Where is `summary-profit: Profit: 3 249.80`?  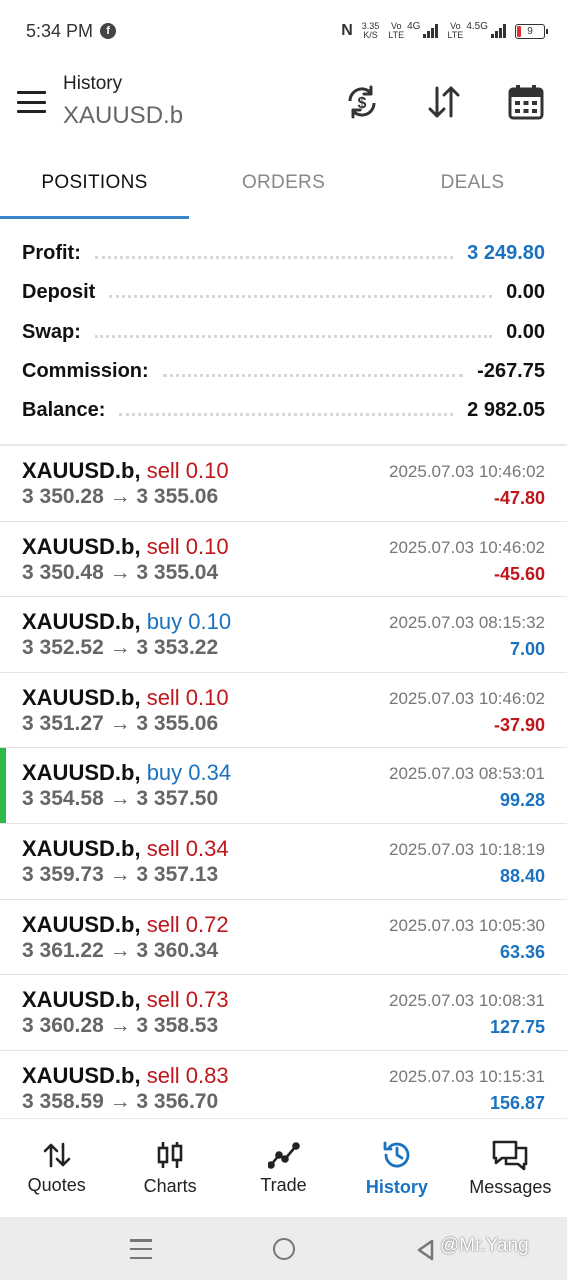
summary-profit: Profit: 3 249.80 is located at coordinates (283, 253).